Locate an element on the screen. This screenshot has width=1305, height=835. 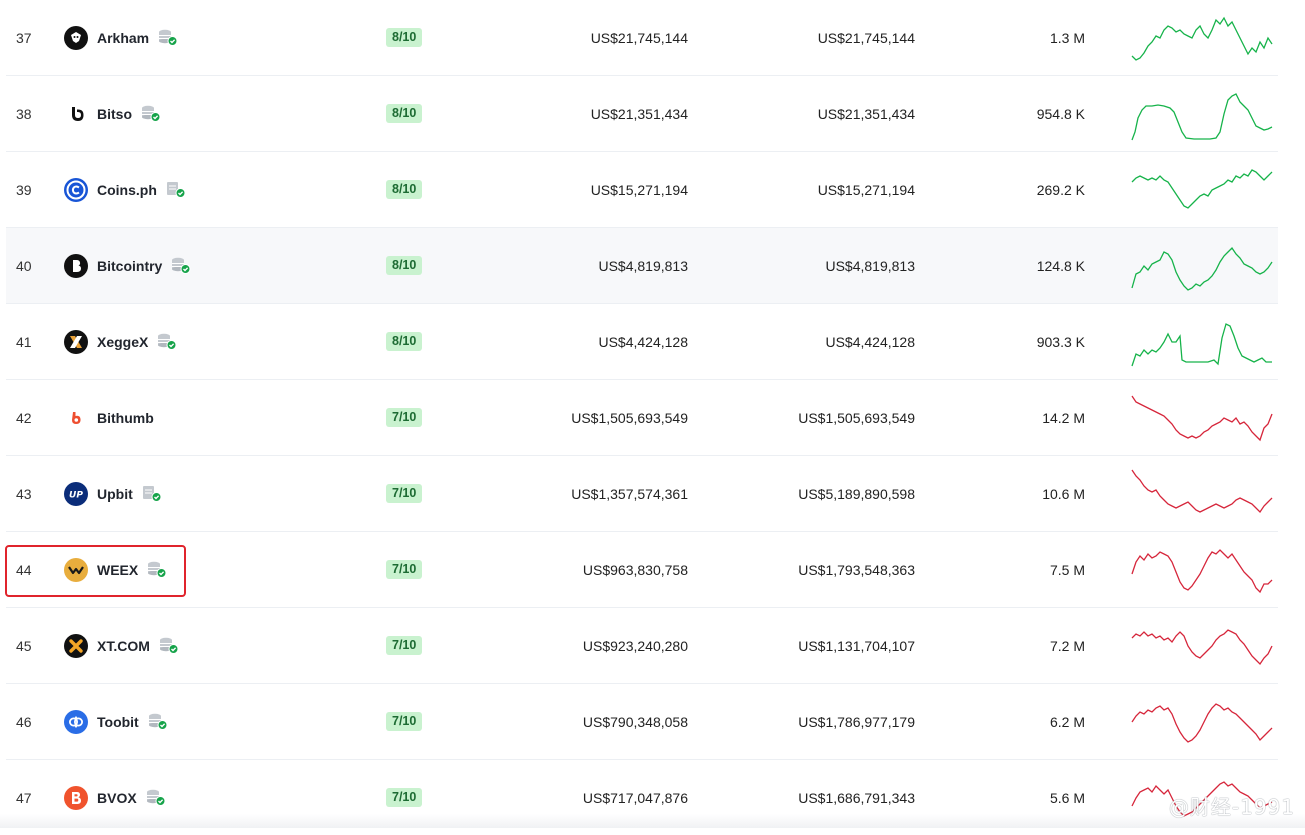
watermark: @财经-1991 is located at coordinates (1231, 807).